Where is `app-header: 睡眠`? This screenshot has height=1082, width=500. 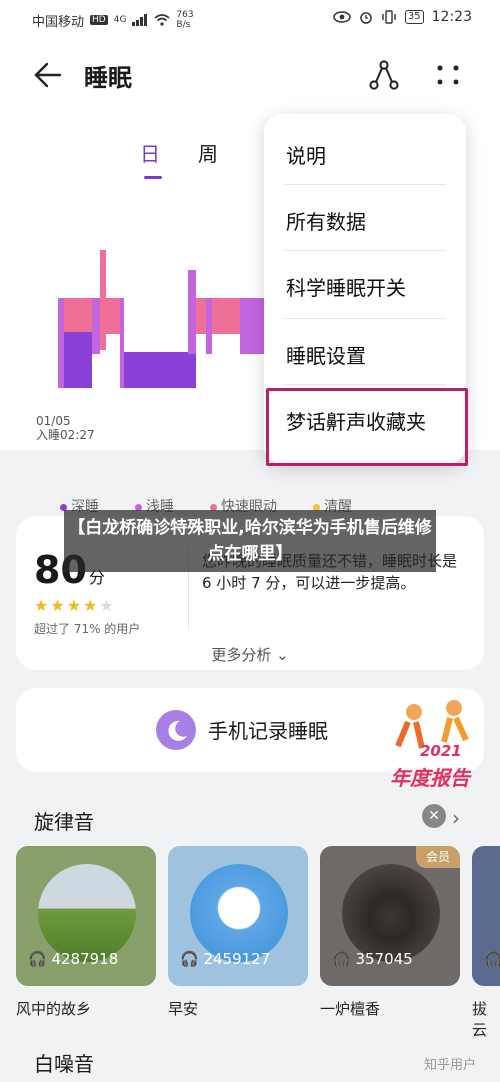 app-header: 睡眠 is located at coordinates (250, 75).